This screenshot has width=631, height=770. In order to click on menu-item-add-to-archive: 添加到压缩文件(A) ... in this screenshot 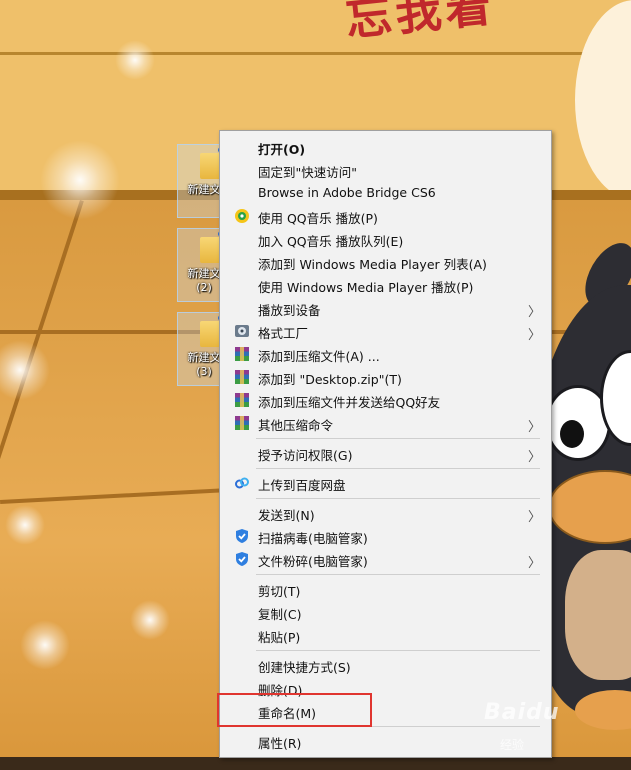, I will do `click(385, 354)`.